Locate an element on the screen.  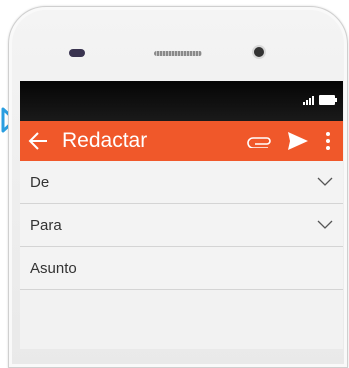
back-button is located at coordinates (38, 141).